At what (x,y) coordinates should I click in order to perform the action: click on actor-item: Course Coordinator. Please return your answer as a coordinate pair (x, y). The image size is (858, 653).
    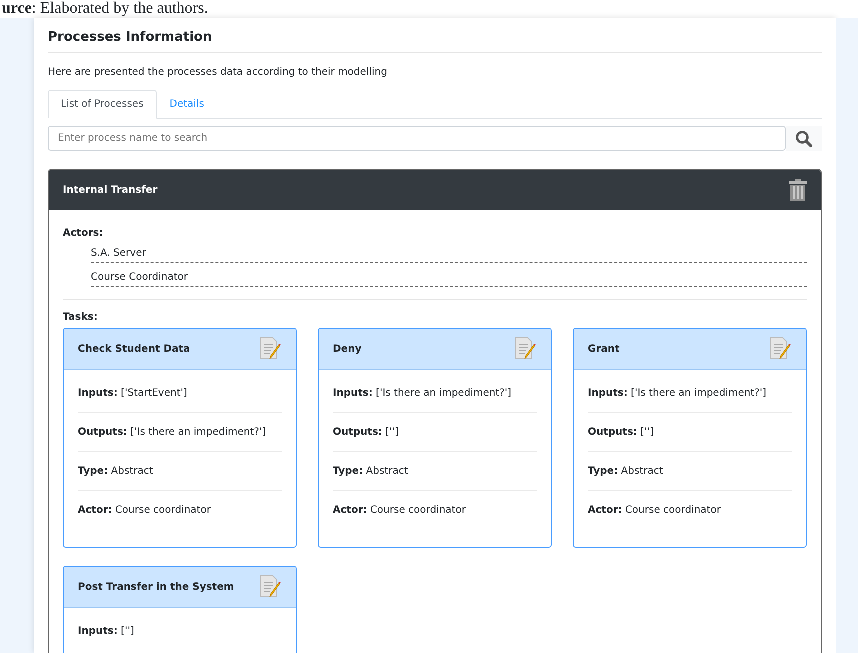
    Looking at the image, I should click on (449, 276).